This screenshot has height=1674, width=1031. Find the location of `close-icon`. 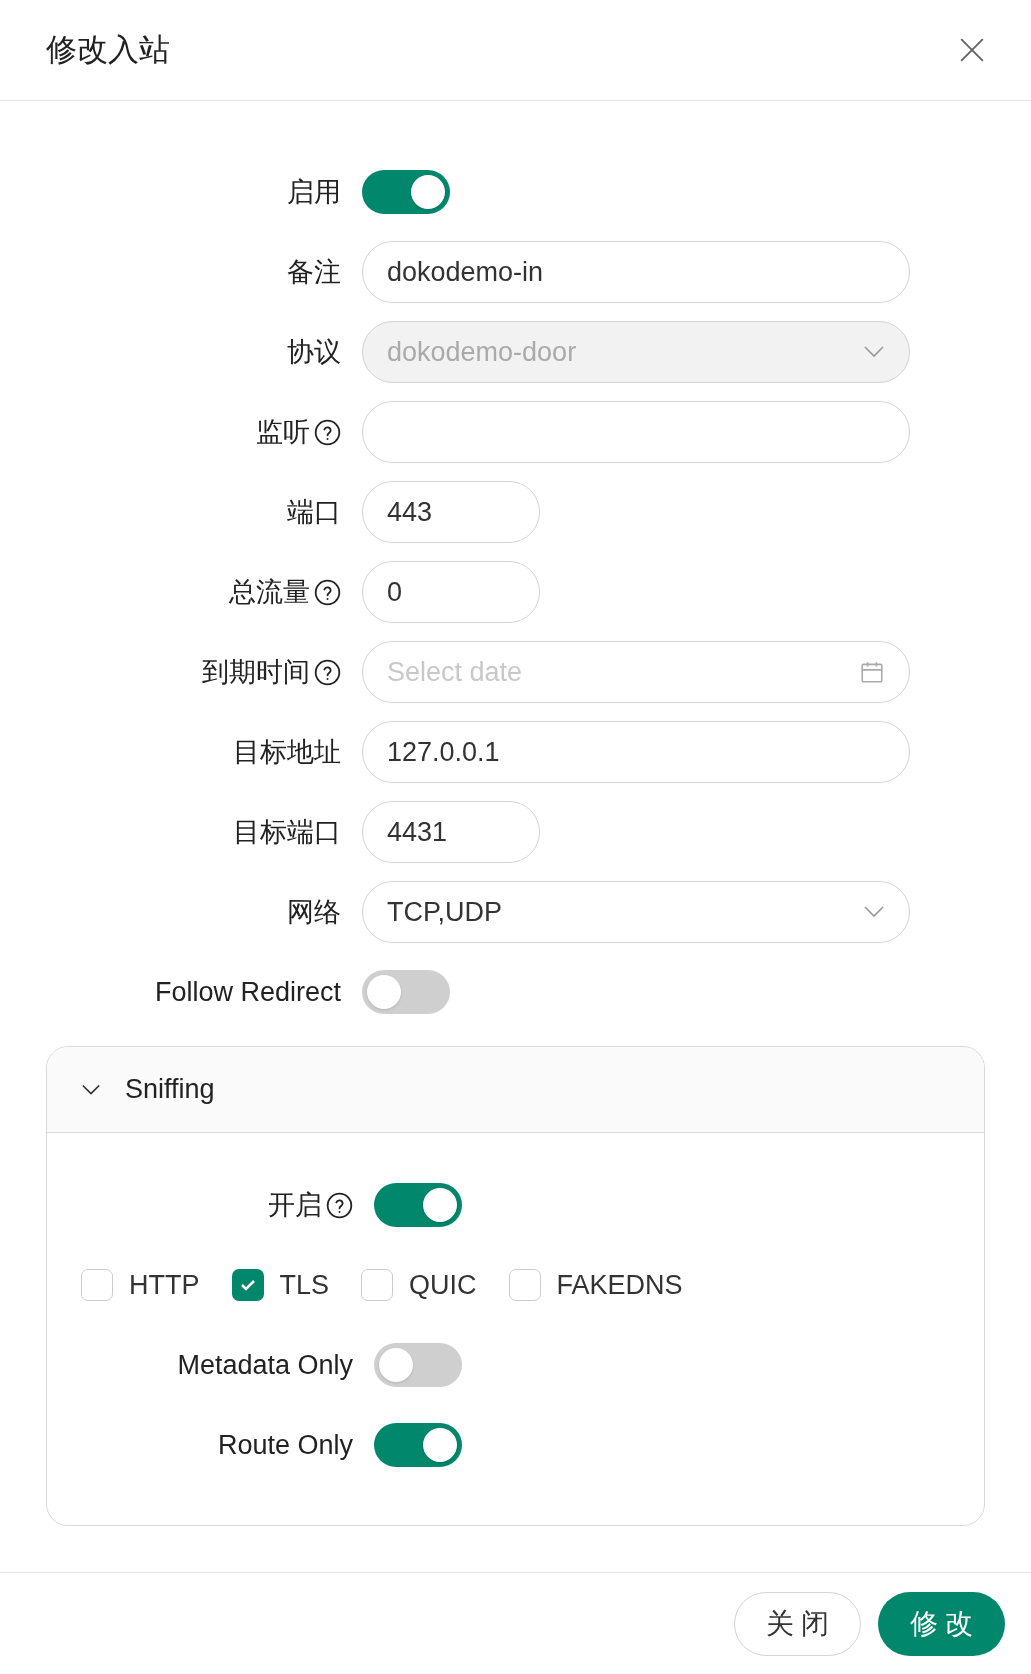

close-icon is located at coordinates (972, 50).